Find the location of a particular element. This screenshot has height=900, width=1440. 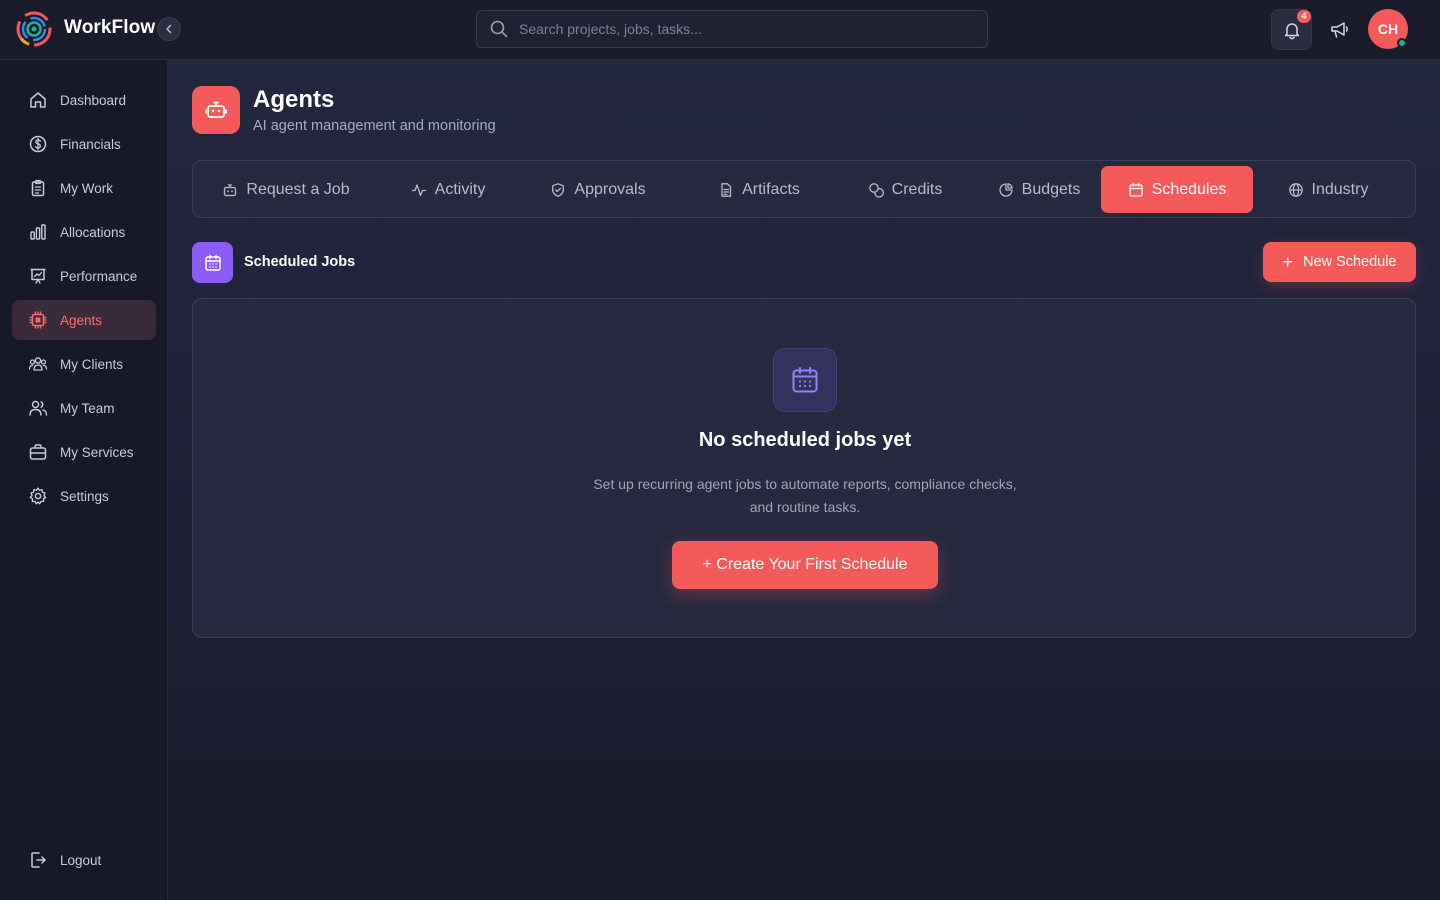

sidebar-item-label: My Clients is located at coordinates (92, 364).